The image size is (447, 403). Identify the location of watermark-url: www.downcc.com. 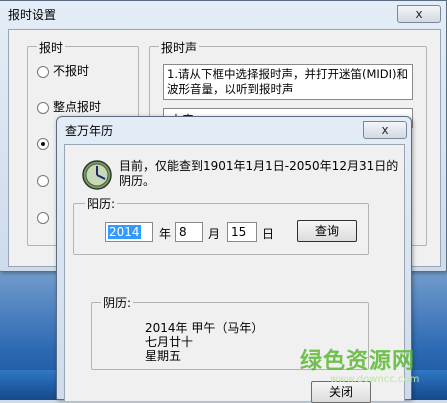
(375, 379).